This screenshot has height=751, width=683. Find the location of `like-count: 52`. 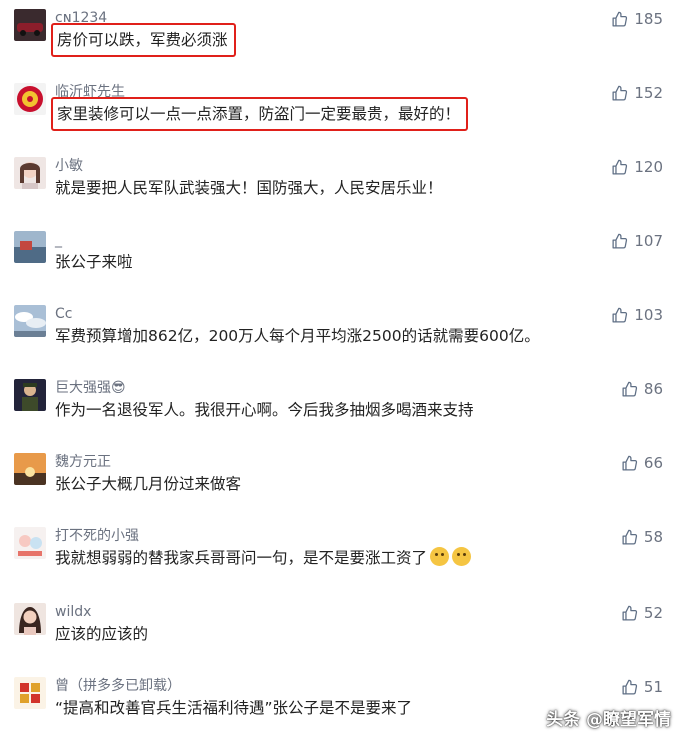

like-count: 52 is located at coordinates (653, 613).